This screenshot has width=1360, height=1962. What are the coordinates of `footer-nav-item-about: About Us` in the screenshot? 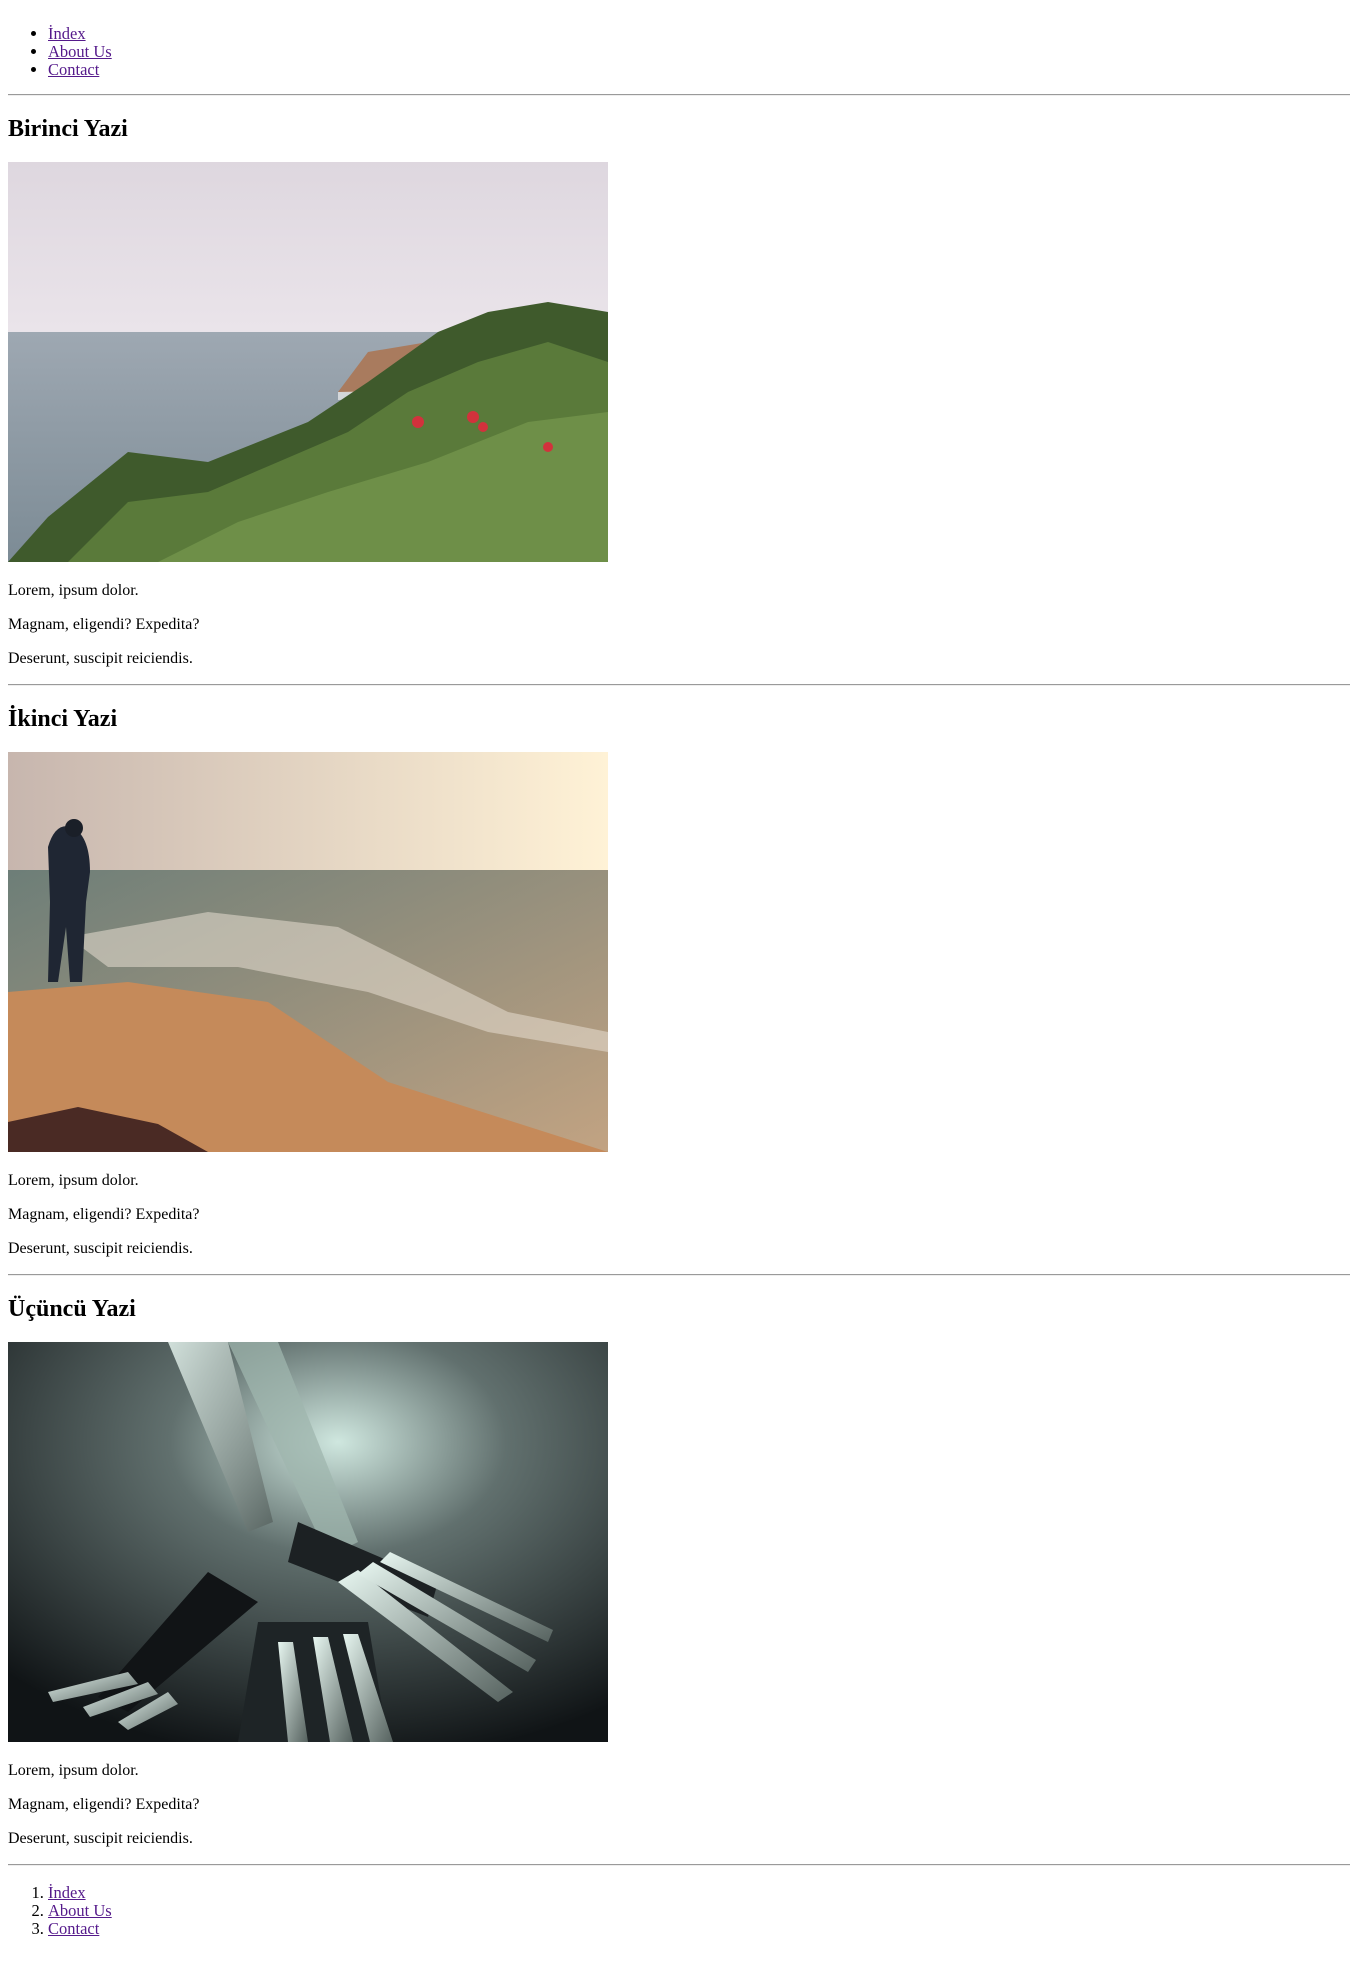 It's located at (80, 1911).